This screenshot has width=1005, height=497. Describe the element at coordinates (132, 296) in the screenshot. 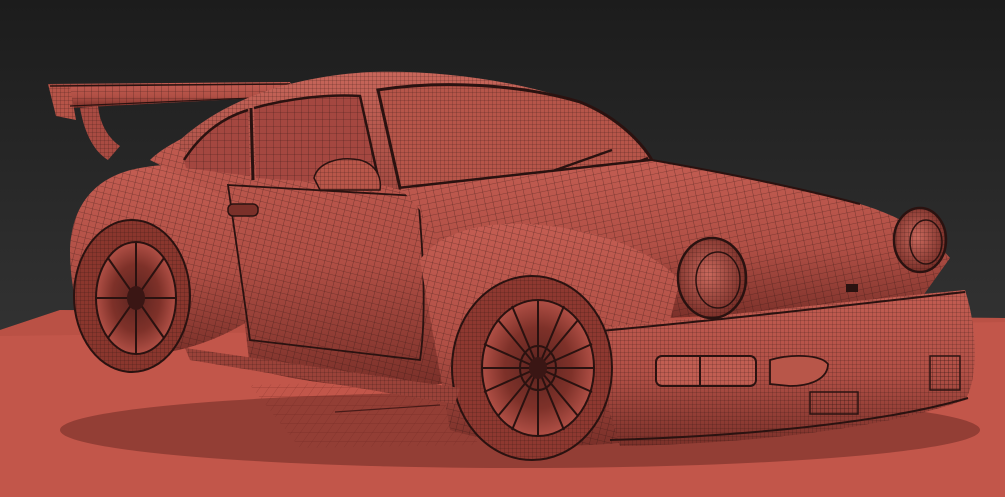

I see `rear-wheel` at that location.